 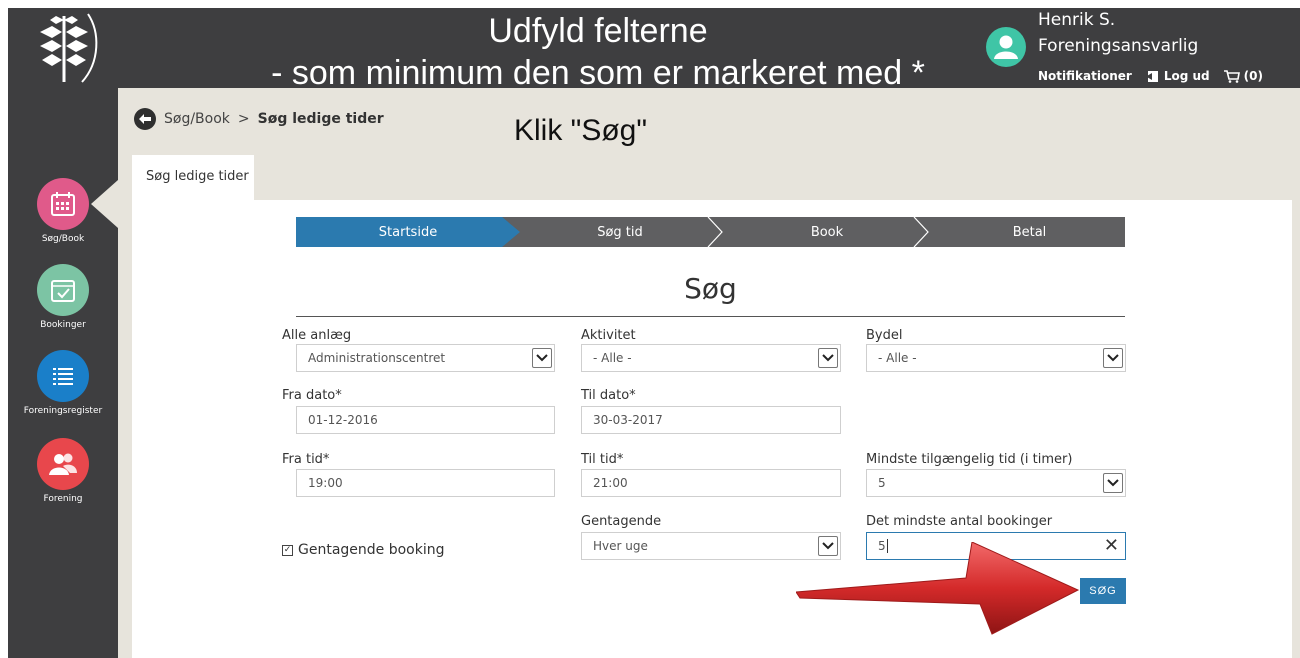 I want to click on back-arrow-icon, so click(x=145, y=119).